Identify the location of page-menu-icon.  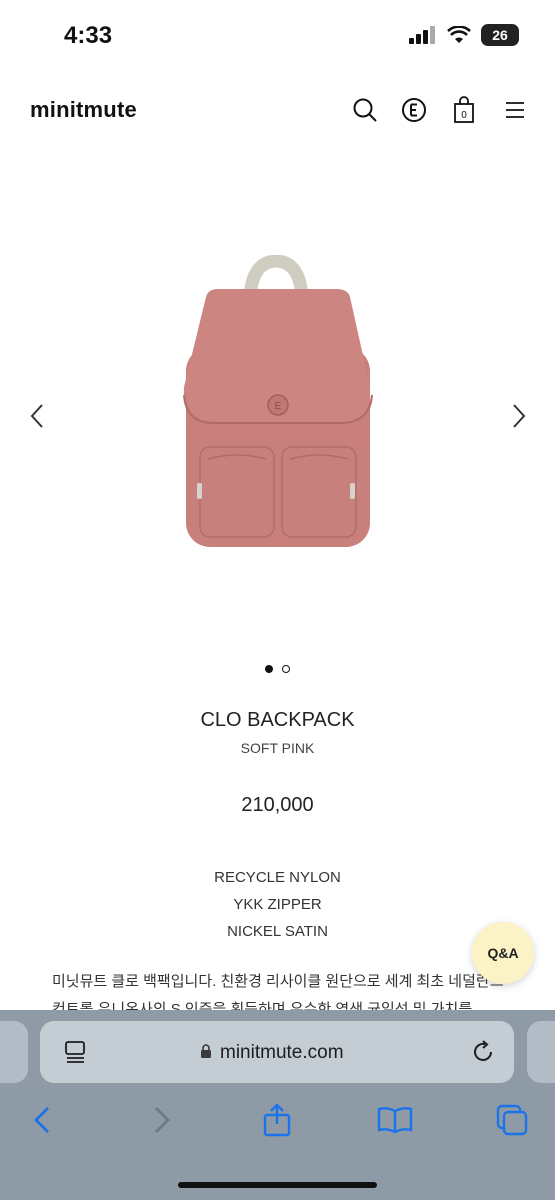
(76, 1054).